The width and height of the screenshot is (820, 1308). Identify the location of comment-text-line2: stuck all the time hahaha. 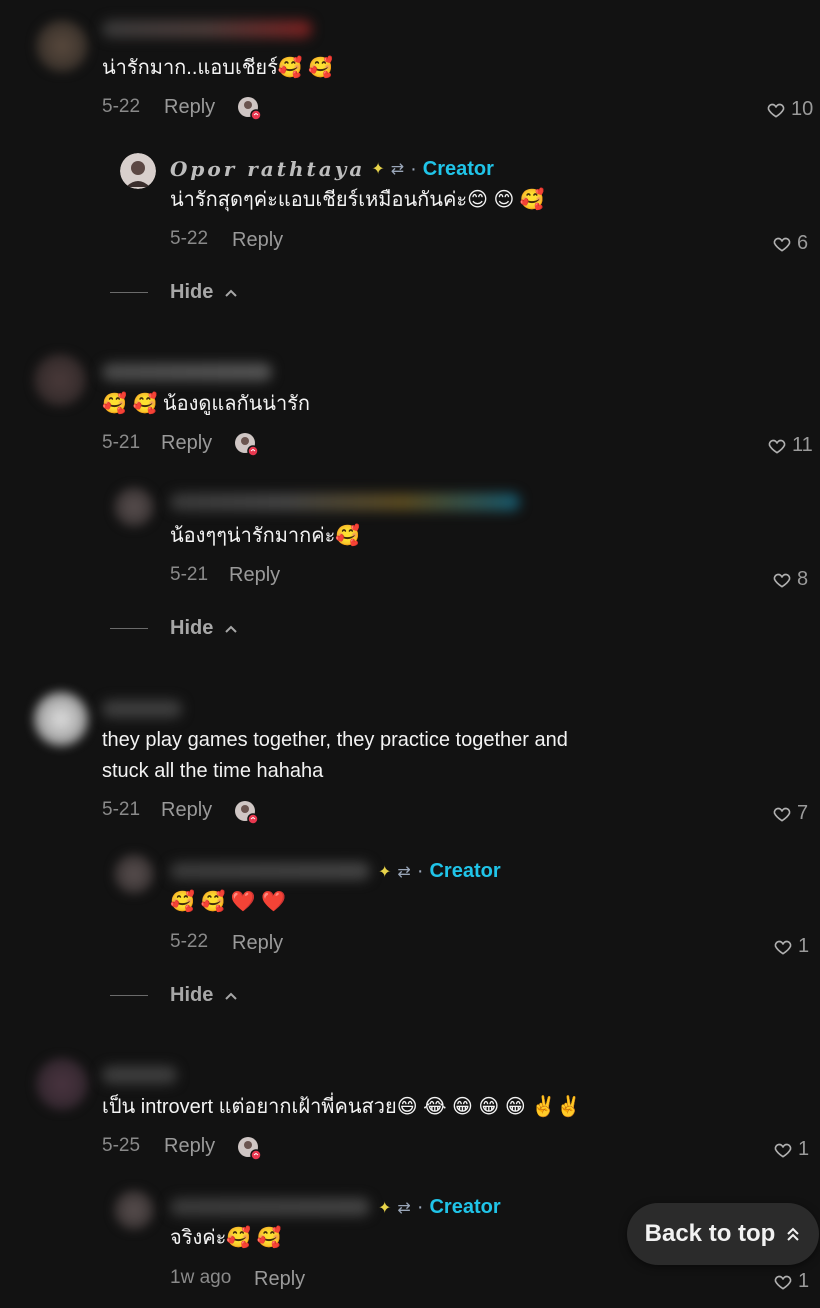
(213, 771).